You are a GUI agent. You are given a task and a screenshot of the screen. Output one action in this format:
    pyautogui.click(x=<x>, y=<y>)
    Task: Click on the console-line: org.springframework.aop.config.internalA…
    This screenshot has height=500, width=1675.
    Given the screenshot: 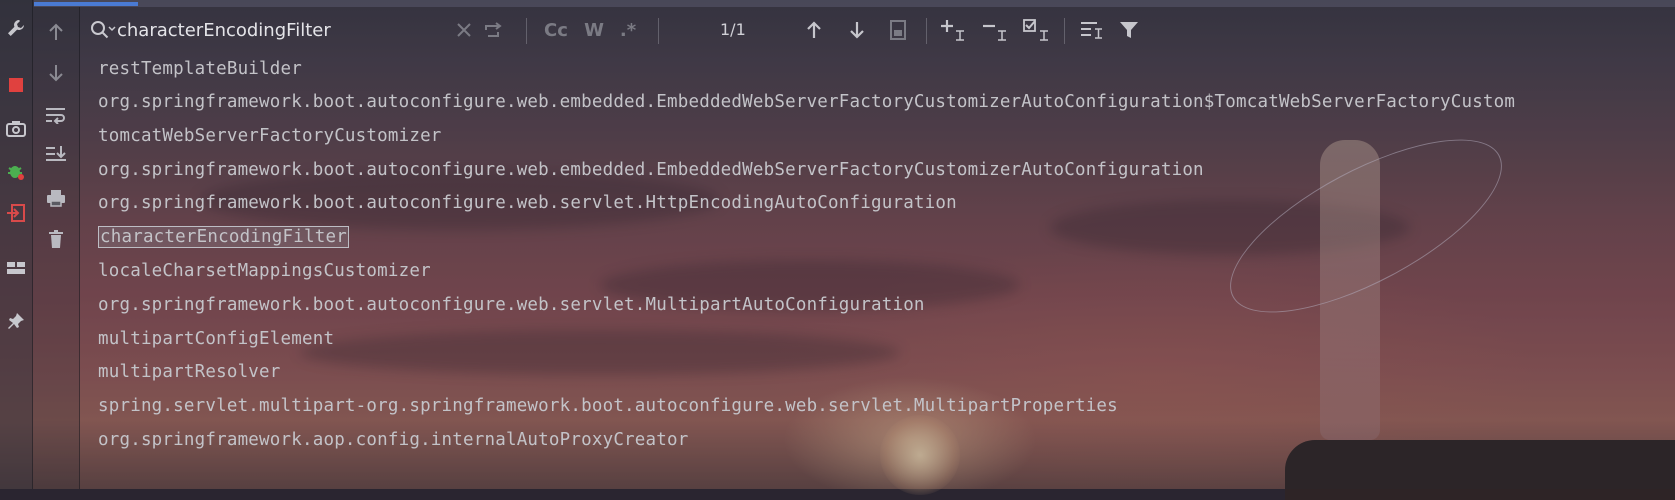 What is the action you would take?
    pyautogui.click(x=393, y=440)
    